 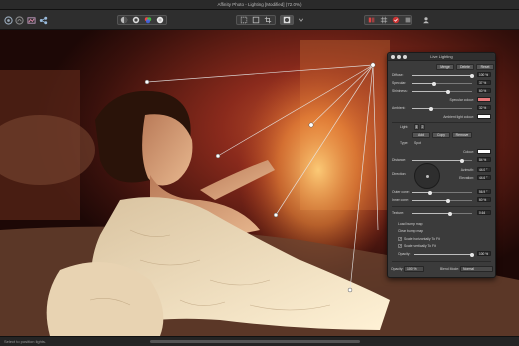 I want to click on elevation-value: 44.6 °, so click(x=484, y=177).